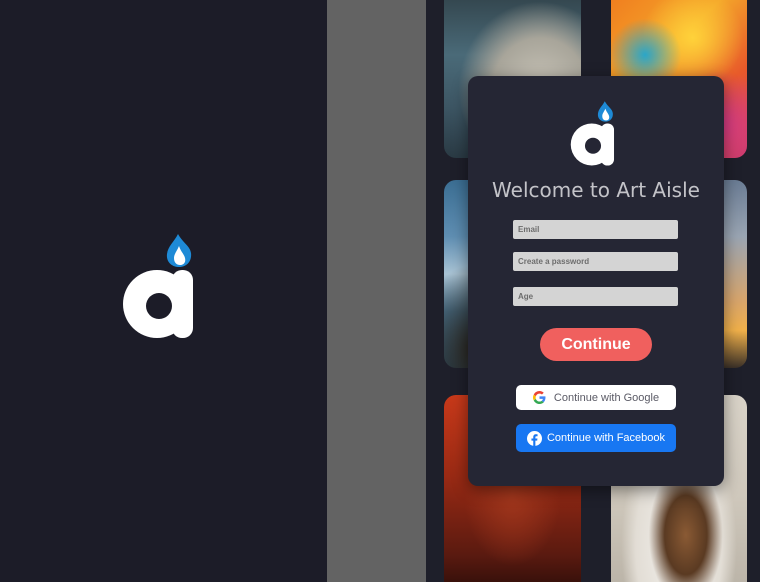 This screenshot has width=760, height=582. I want to click on age-field, so click(595, 296).